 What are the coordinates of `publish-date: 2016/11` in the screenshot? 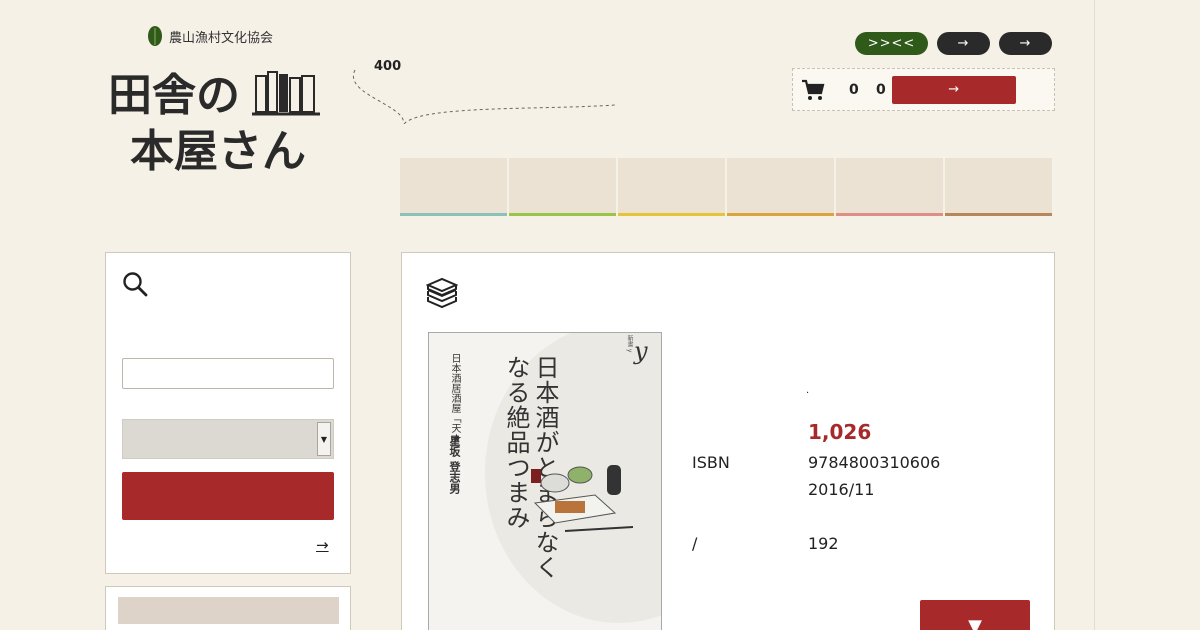 It's located at (841, 489).